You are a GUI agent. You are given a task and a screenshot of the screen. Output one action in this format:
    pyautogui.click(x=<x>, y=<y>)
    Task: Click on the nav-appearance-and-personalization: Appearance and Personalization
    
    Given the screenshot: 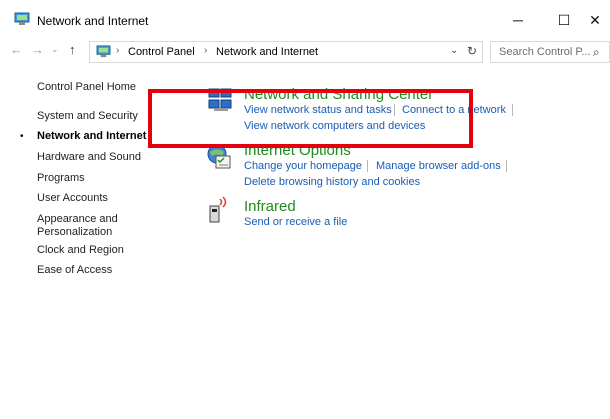 What is the action you would take?
    pyautogui.click(x=77, y=226)
    